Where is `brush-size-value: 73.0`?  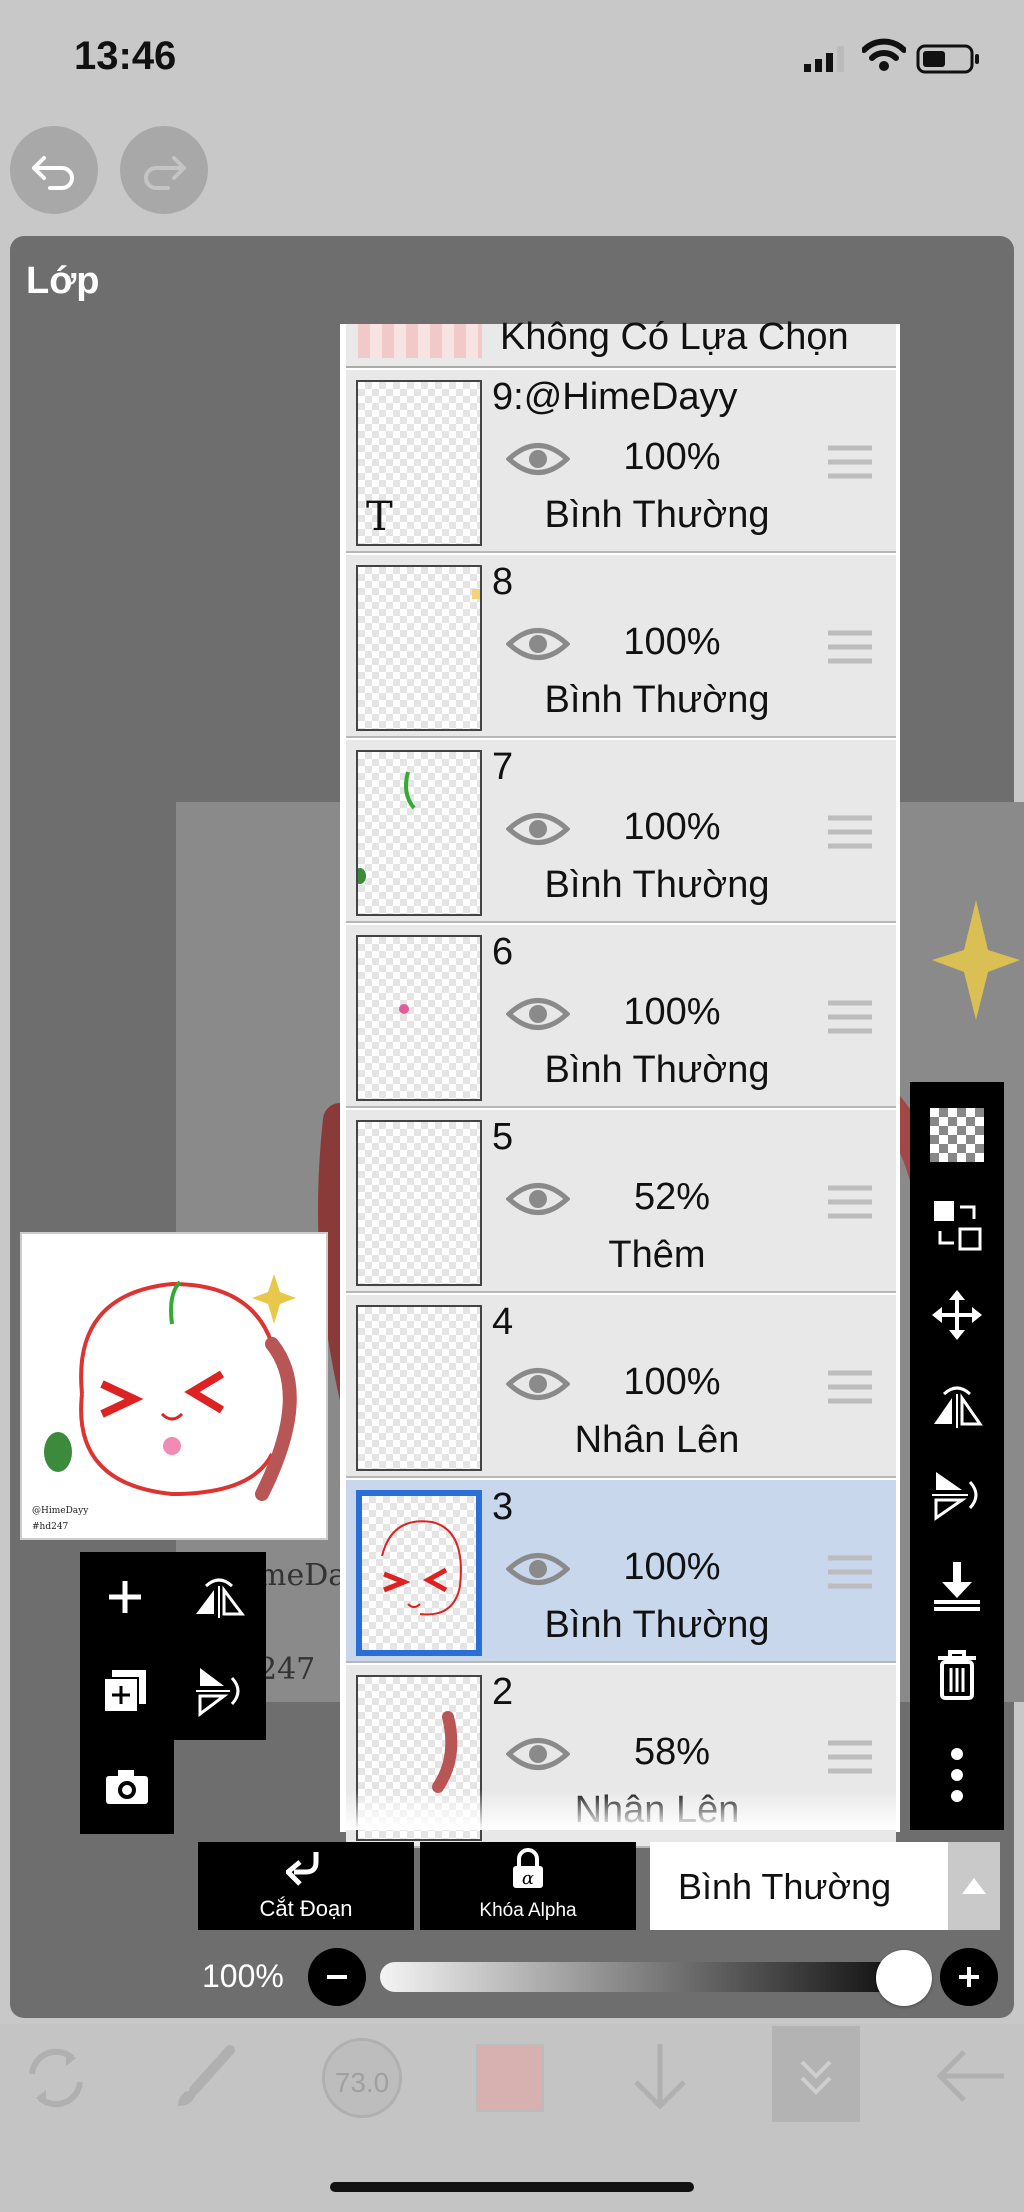 brush-size-value: 73.0 is located at coordinates (362, 2082).